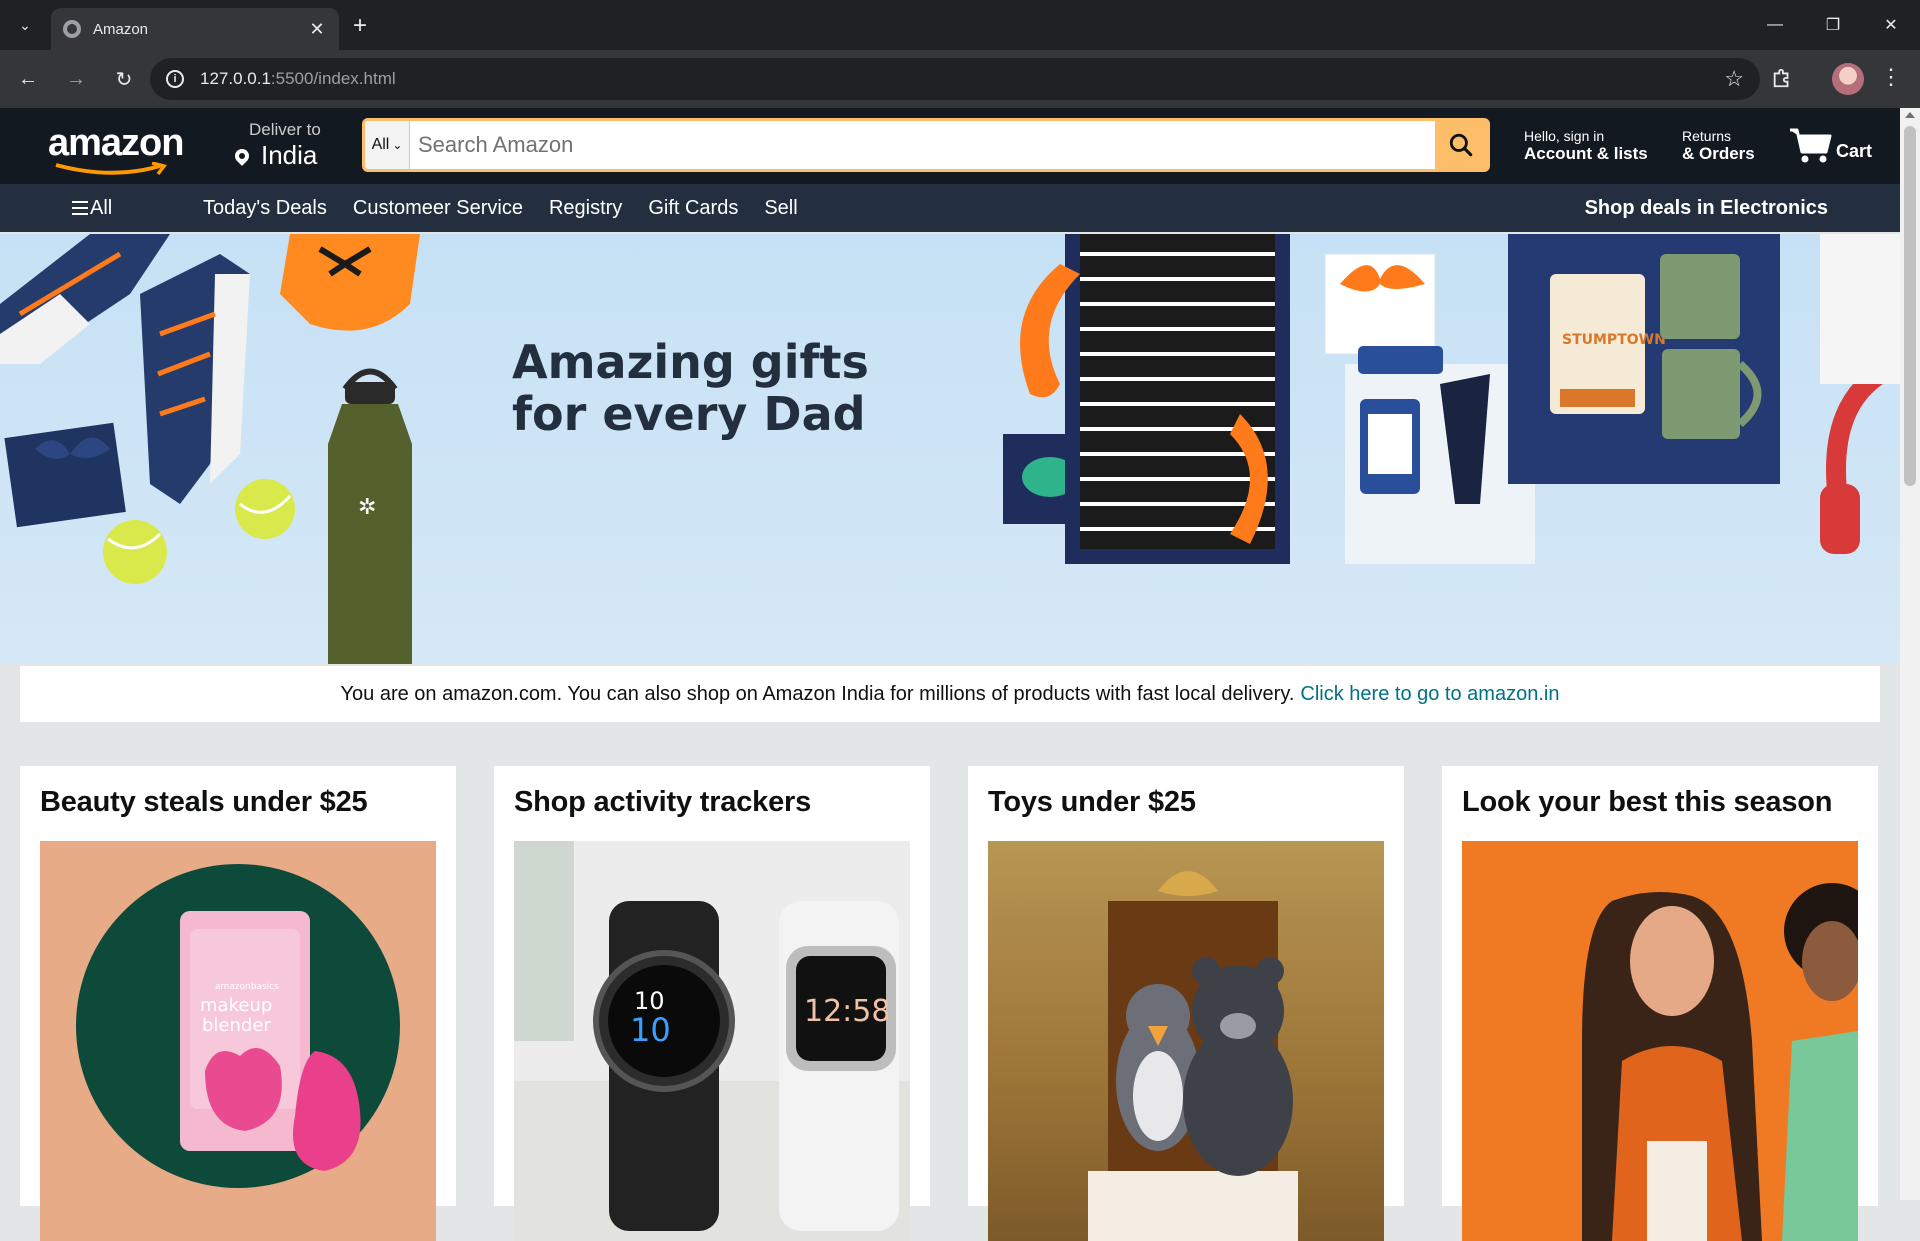 The height and width of the screenshot is (1241, 1920). I want to click on new-tab-plus-icon: +, so click(360, 26).